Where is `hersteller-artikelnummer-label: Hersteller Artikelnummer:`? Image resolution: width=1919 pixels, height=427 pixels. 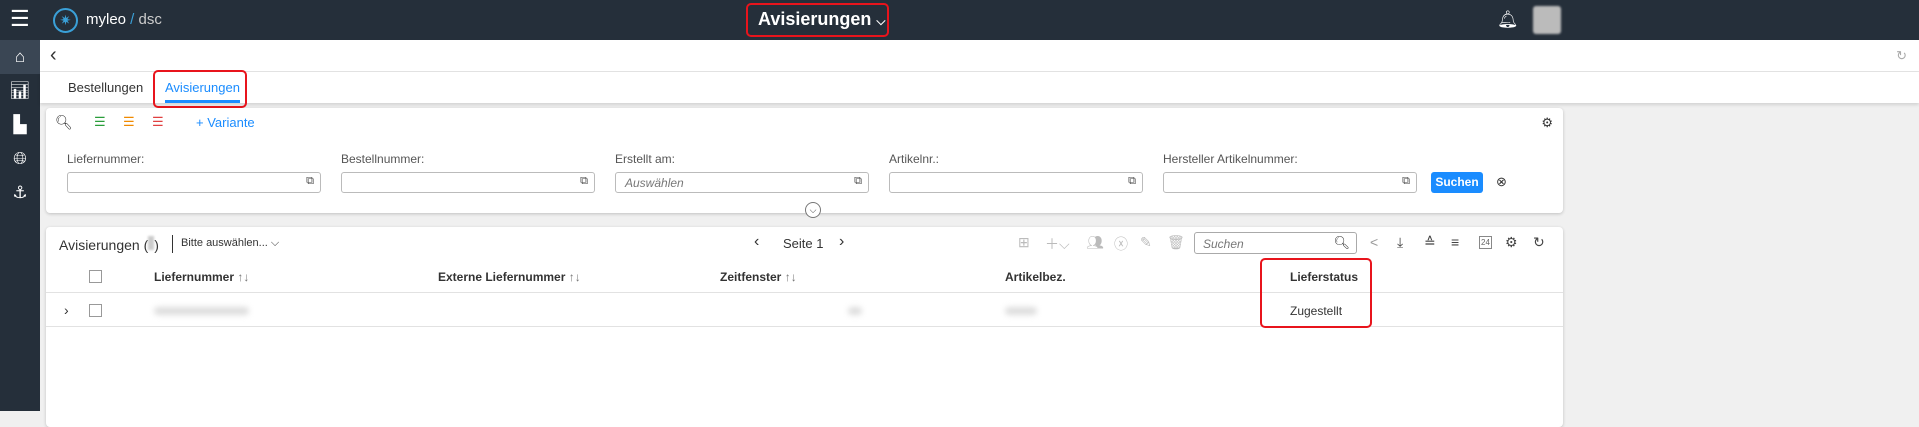
hersteller-artikelnummer-label: Hersteller Artikelnummer: is located at coordinates (1230, 159).